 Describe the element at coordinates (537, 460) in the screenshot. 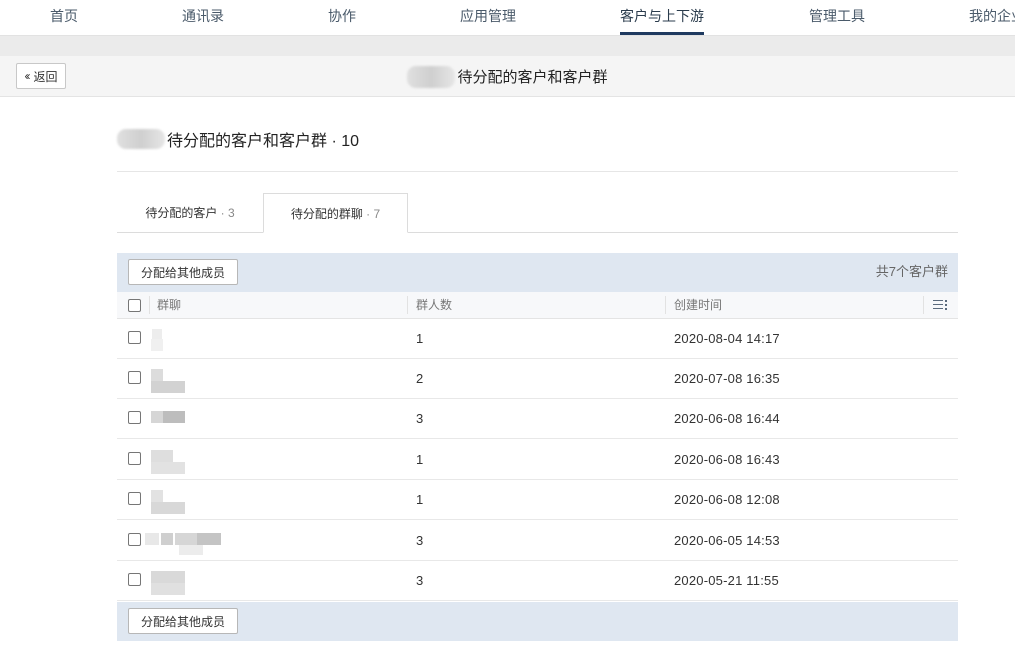

I see `table-row: 1 2020-06-08 16:43` at that location.